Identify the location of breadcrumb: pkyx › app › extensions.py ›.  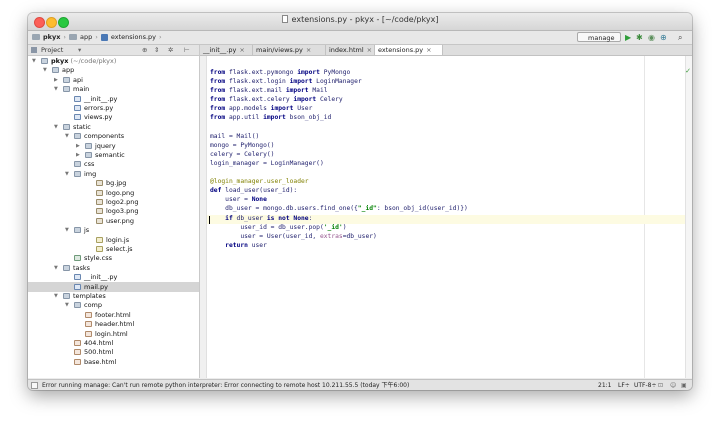
(98, 37).